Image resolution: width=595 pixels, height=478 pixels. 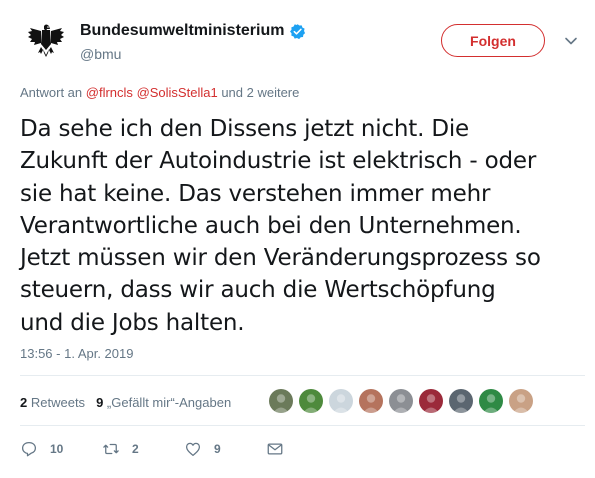 What do you see at coordinates (100, 54) in the screenshot?
I see `author-handle: @bmu` at bounding box center [100, 54].